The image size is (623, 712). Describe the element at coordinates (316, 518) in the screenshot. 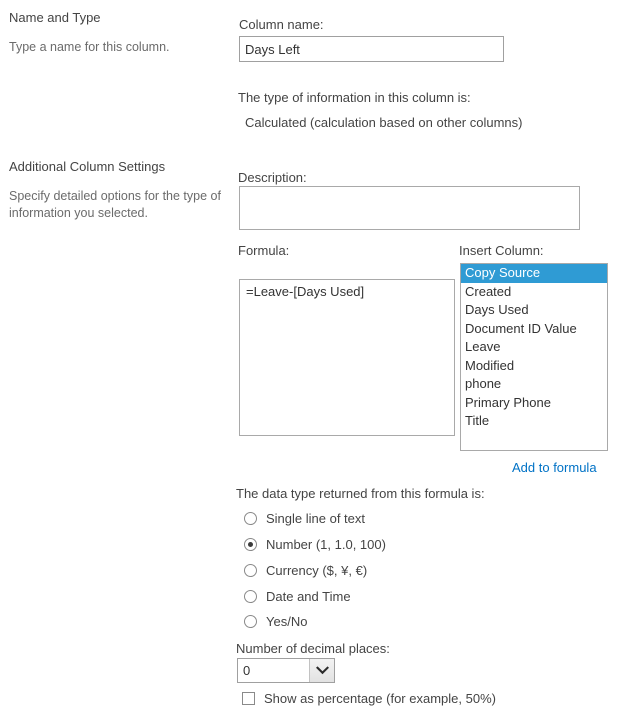

I see `radio-label: Single line of text` at that location.